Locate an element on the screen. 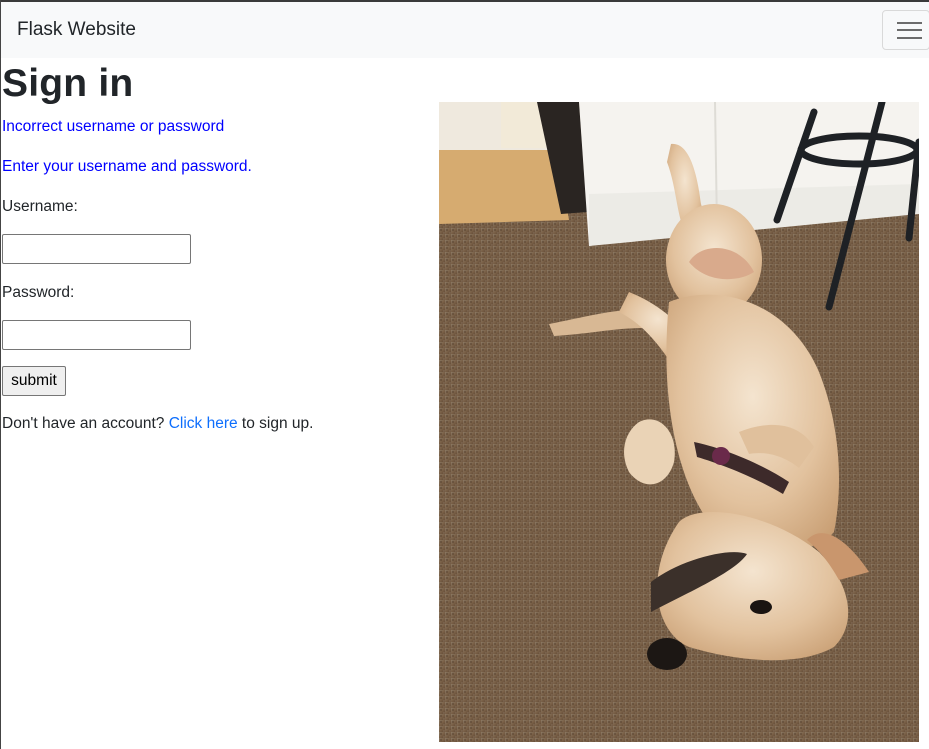 The height and width of the screenshot is (749, 929). username-input is located at coordinates (96, 249).